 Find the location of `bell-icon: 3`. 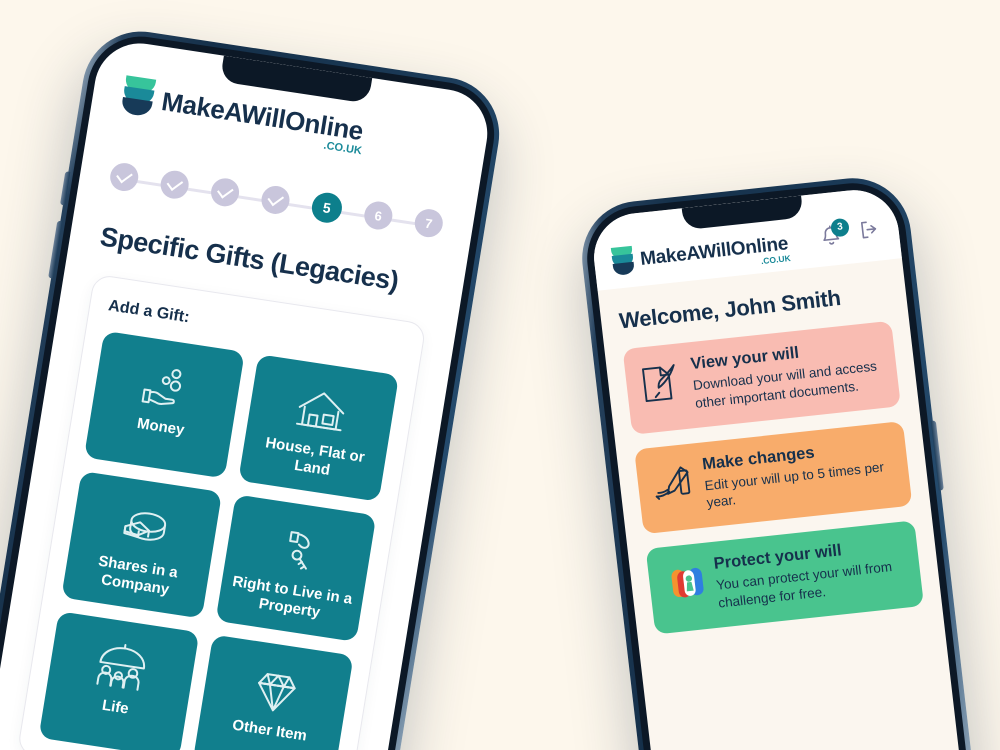

bell-icon: 3 is located at coordinates (834, 233).